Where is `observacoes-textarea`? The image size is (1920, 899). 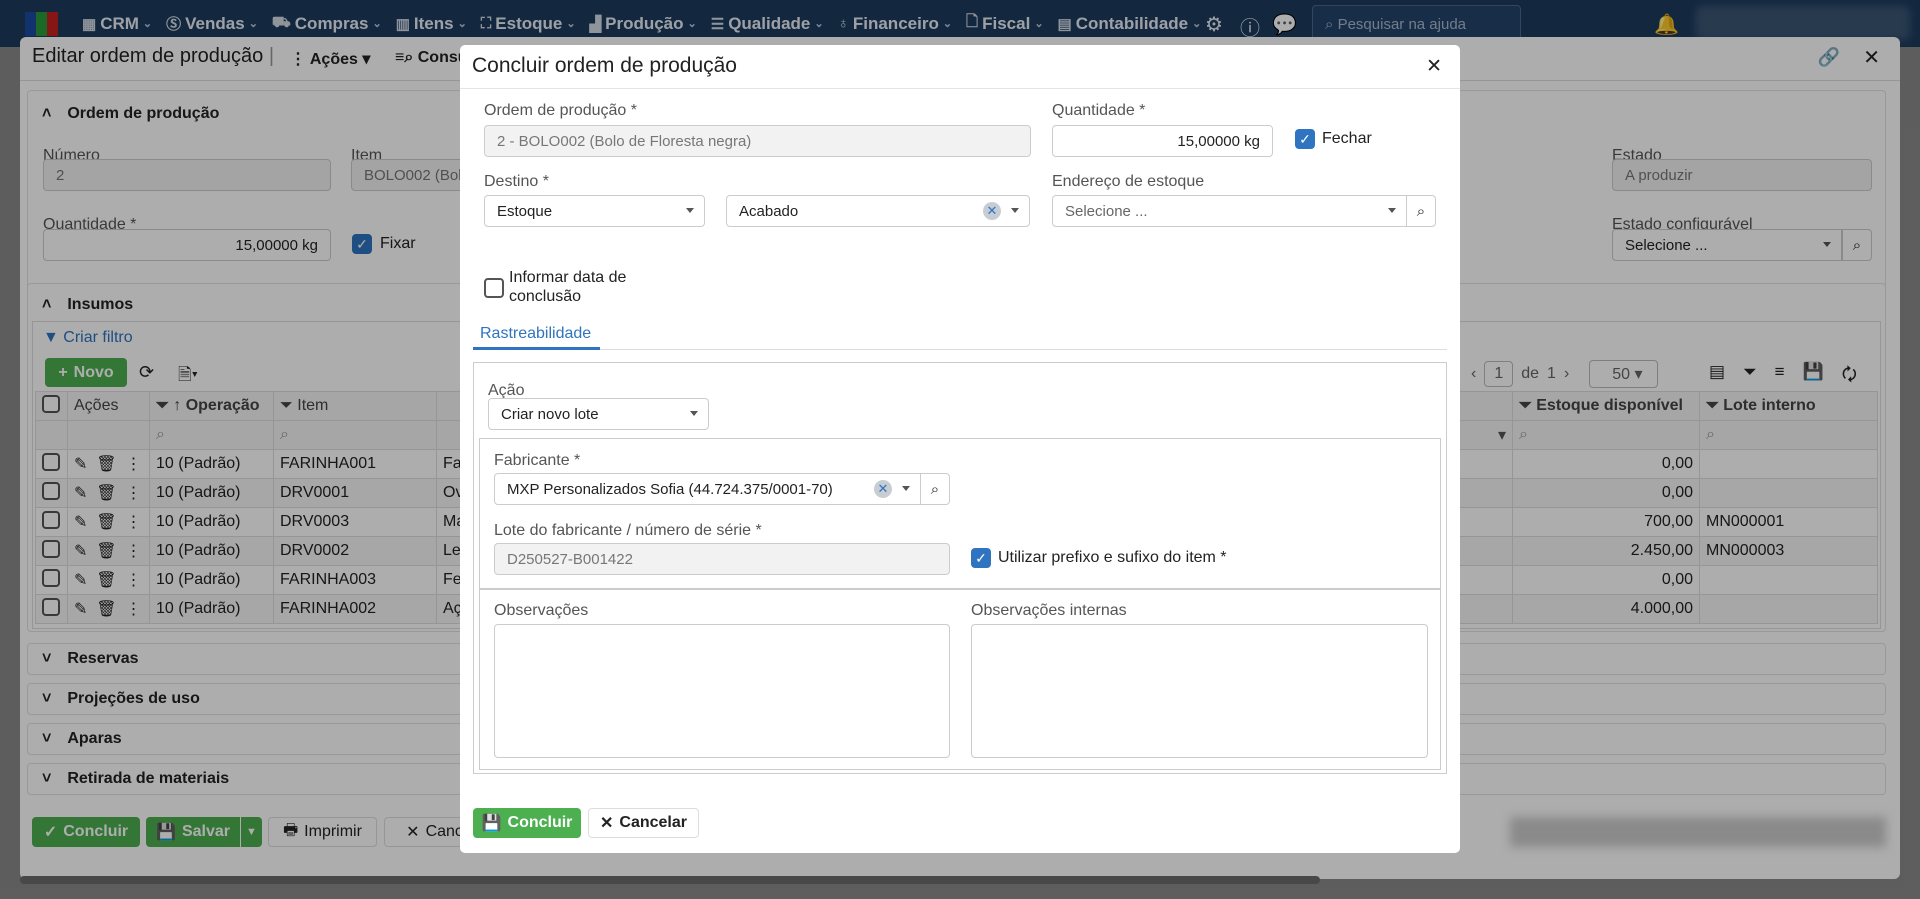 observacoes-textarea is located at coordinates (722, 691).